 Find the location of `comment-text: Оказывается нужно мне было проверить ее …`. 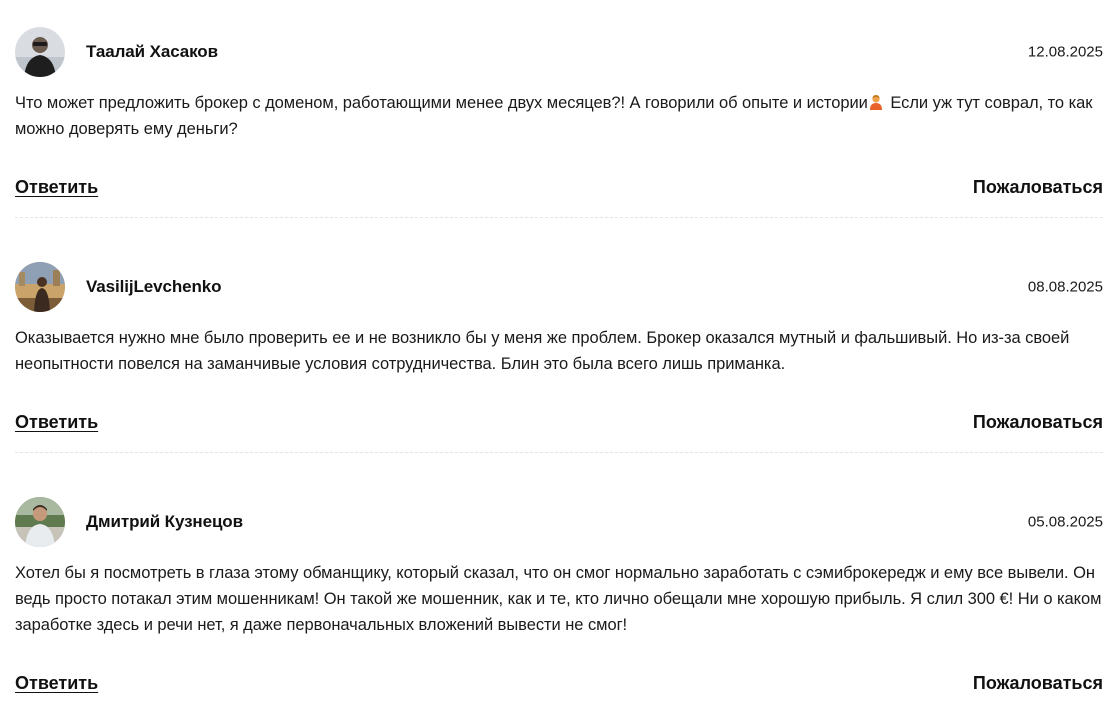

comment-text: Оказывается нужно мне было проверить ее … is located at coordinates (542, 351).